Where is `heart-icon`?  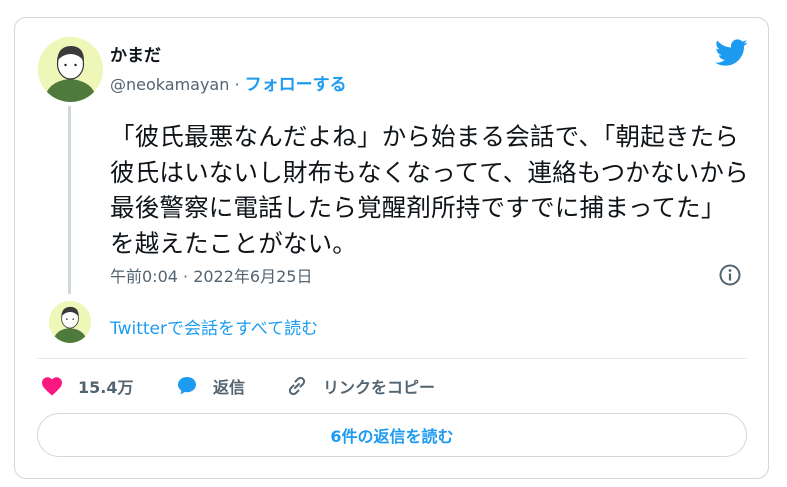
heart-icon is located at coordinates (52, 386).